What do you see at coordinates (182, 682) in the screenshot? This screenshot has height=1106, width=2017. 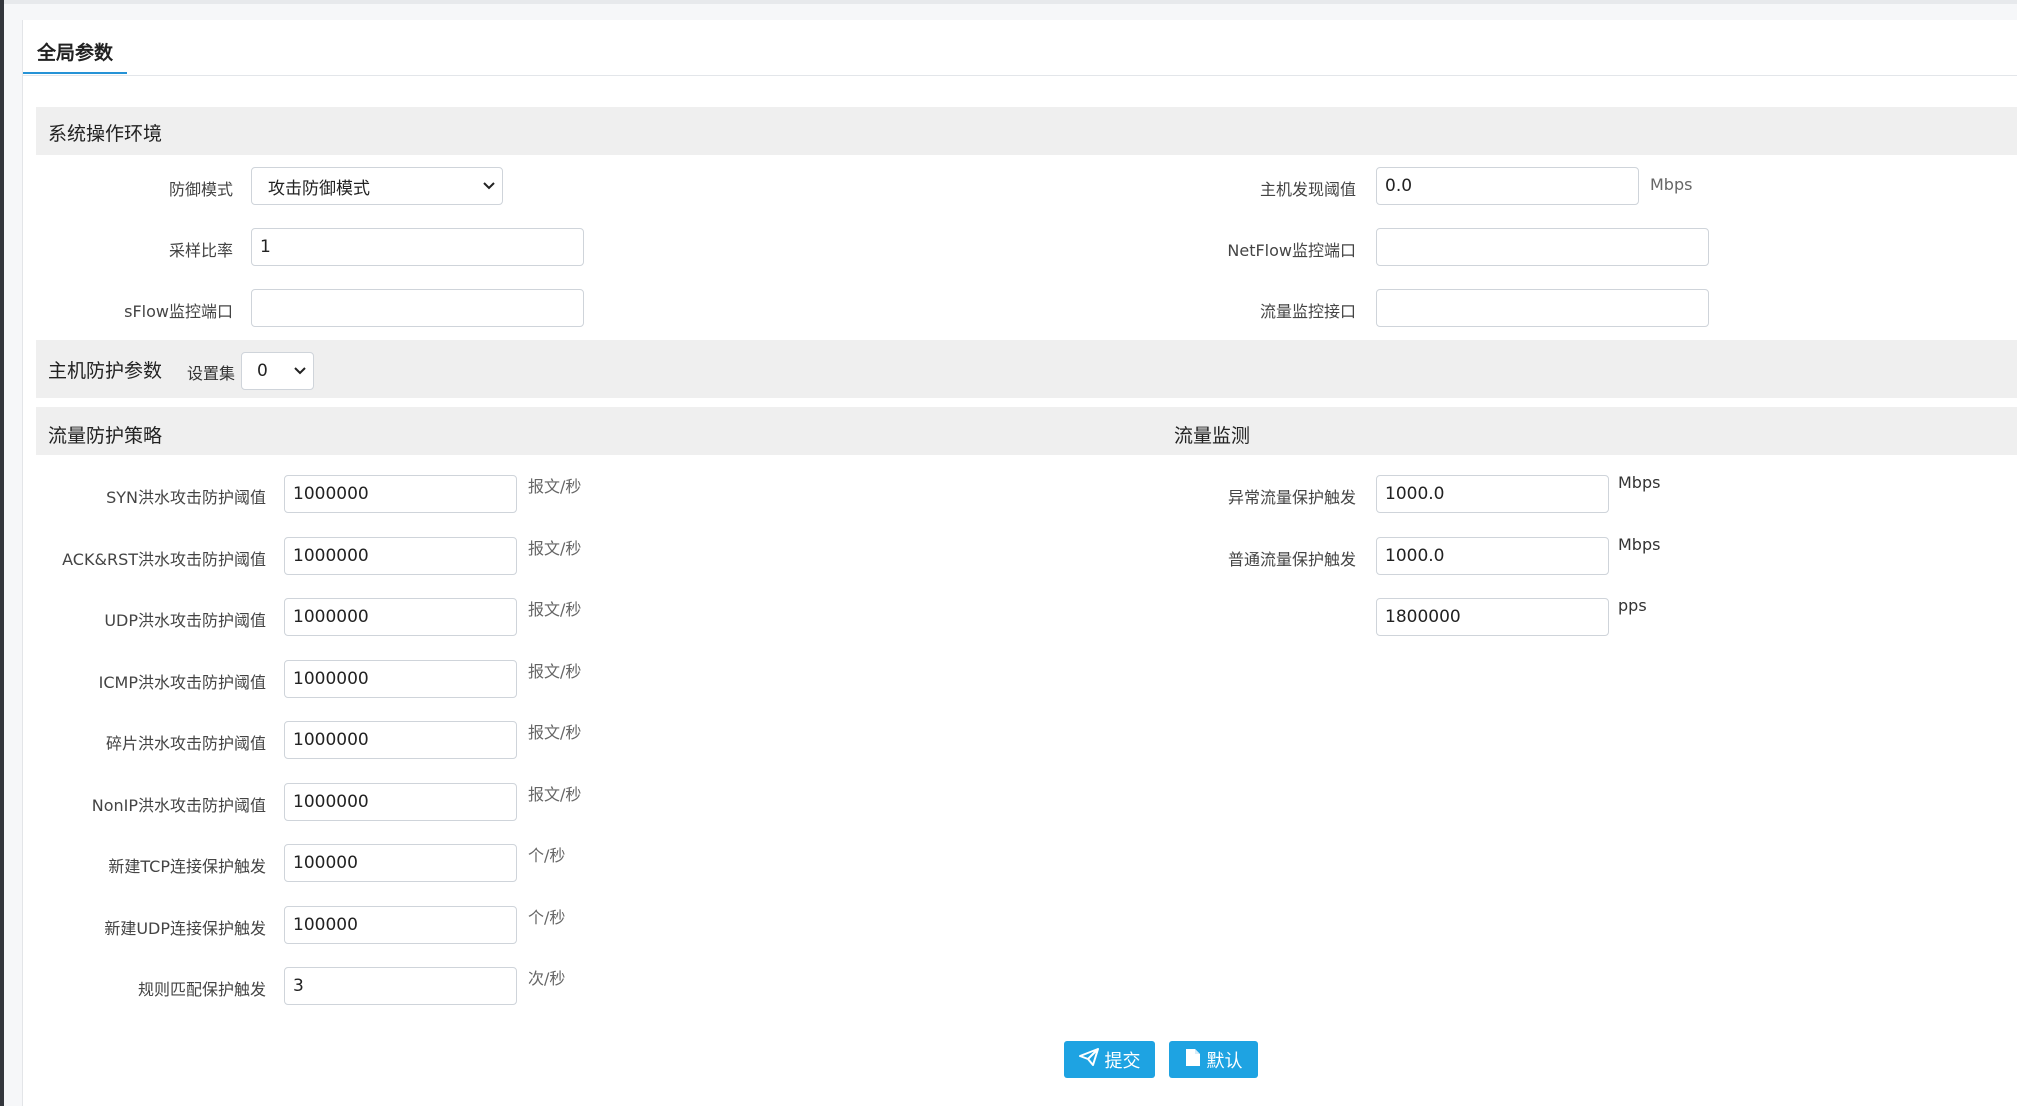 I see `icmp-threshold-label: ICMP洪水攻击防护阈值` at bounding box center [182, 682].